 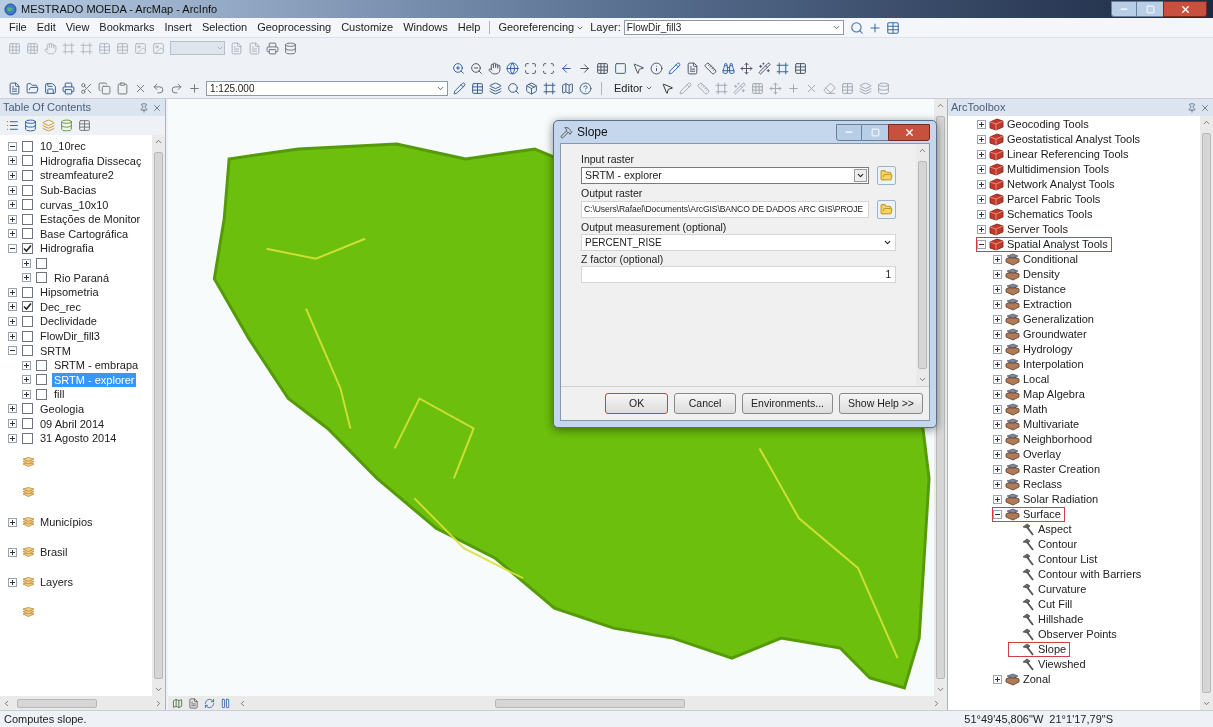 What do you see at coordinates (458, 68) in the screenshot?
I see `zoom-in-icon` at bounding box center [458, 68].